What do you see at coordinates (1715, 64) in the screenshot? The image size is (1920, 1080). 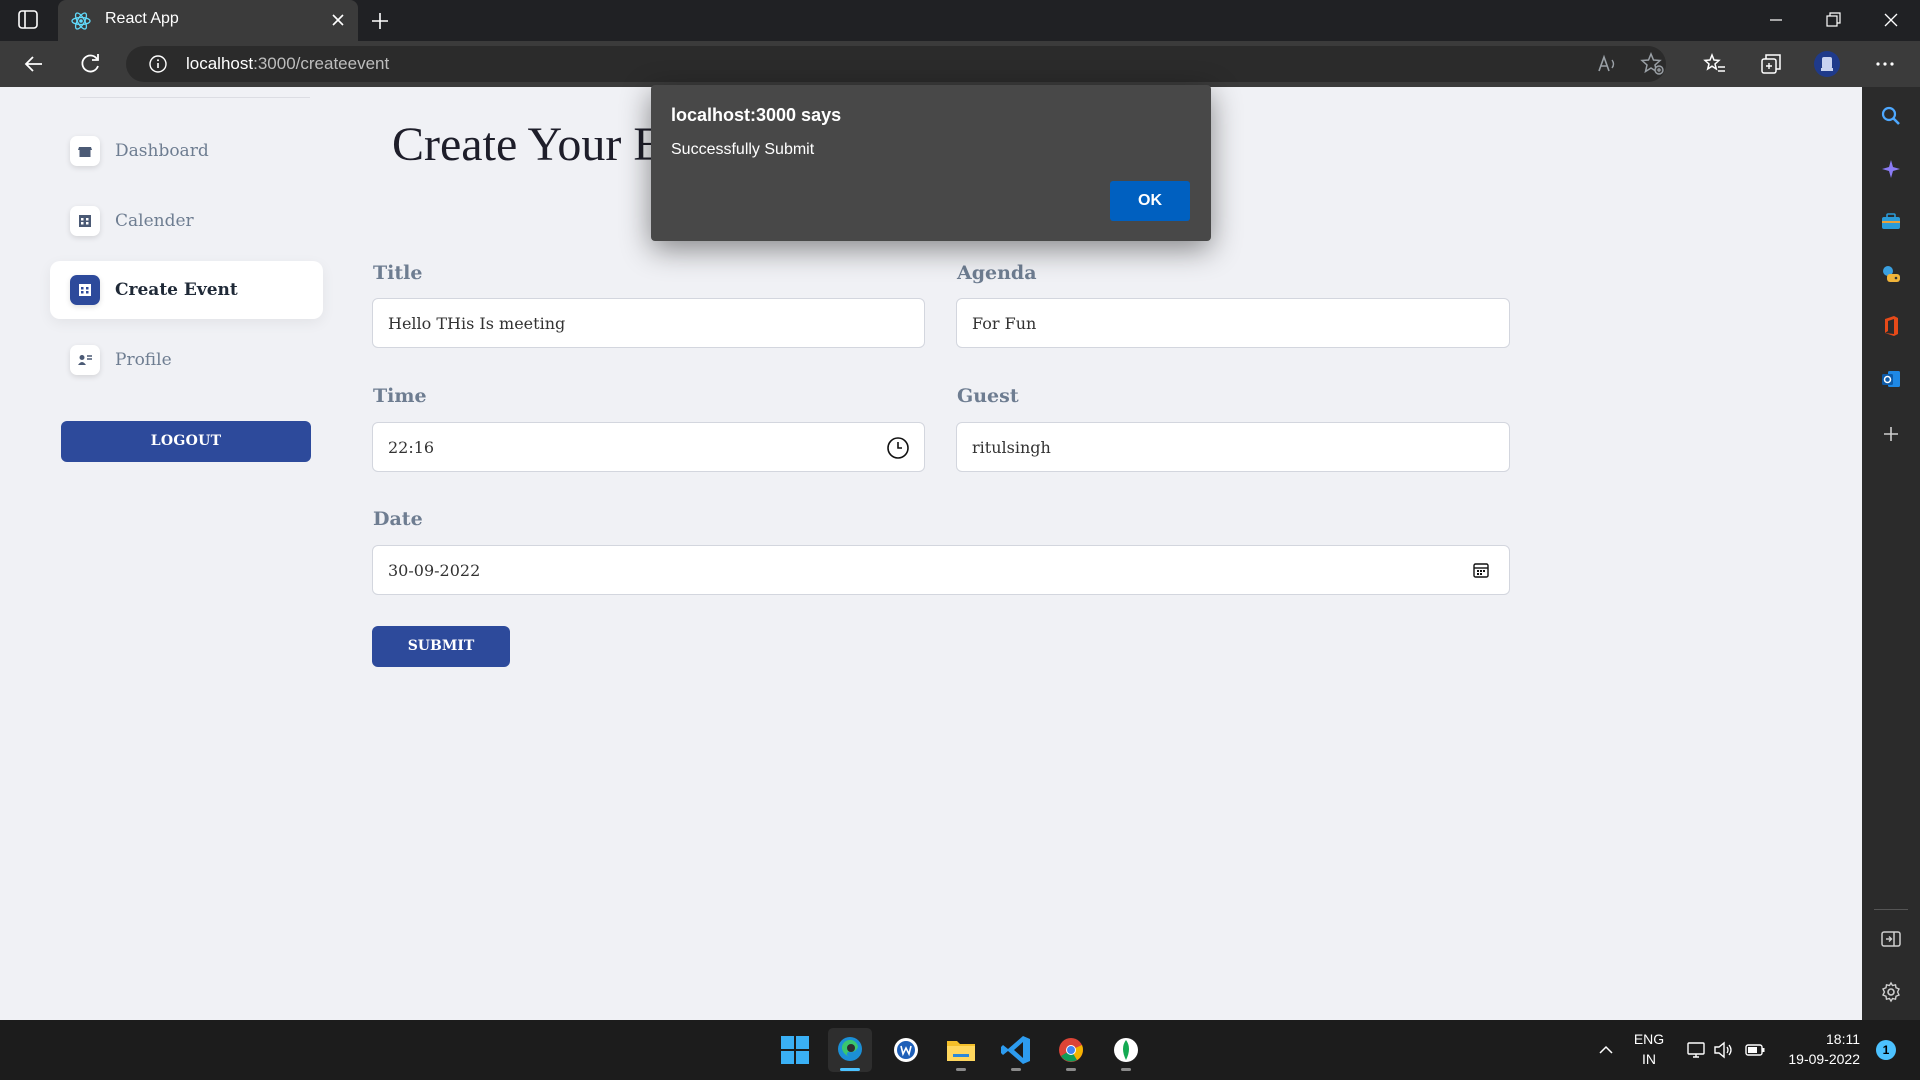 I see `favorites-icon` at bounding box center [1715, 64].